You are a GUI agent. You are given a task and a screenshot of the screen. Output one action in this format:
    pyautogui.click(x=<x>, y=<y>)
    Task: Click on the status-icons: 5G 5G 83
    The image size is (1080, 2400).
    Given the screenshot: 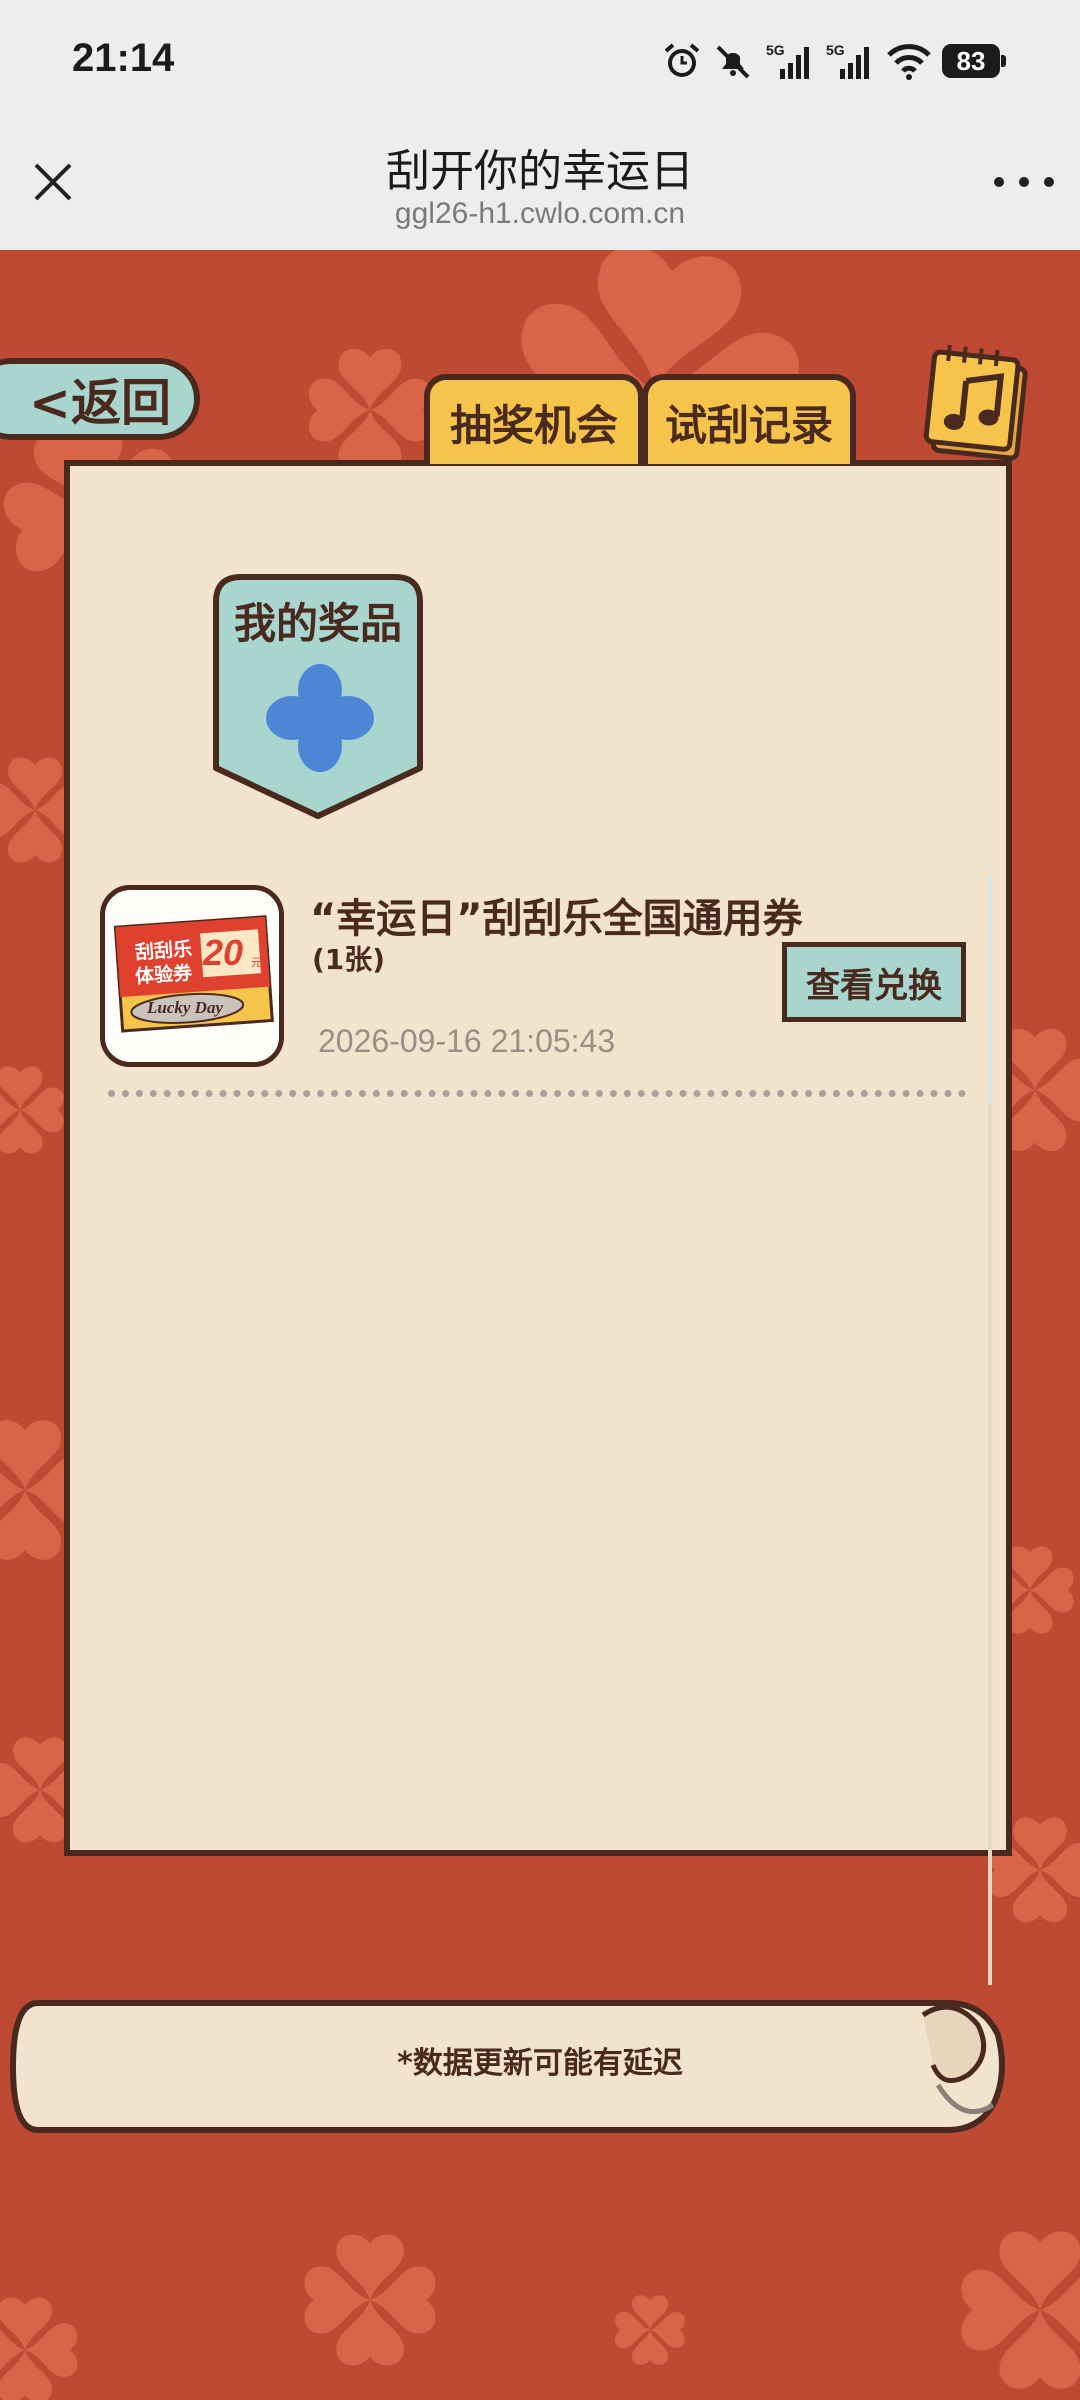 What is the action you would take?
    pyautogui.click(x=834, y=61)
    